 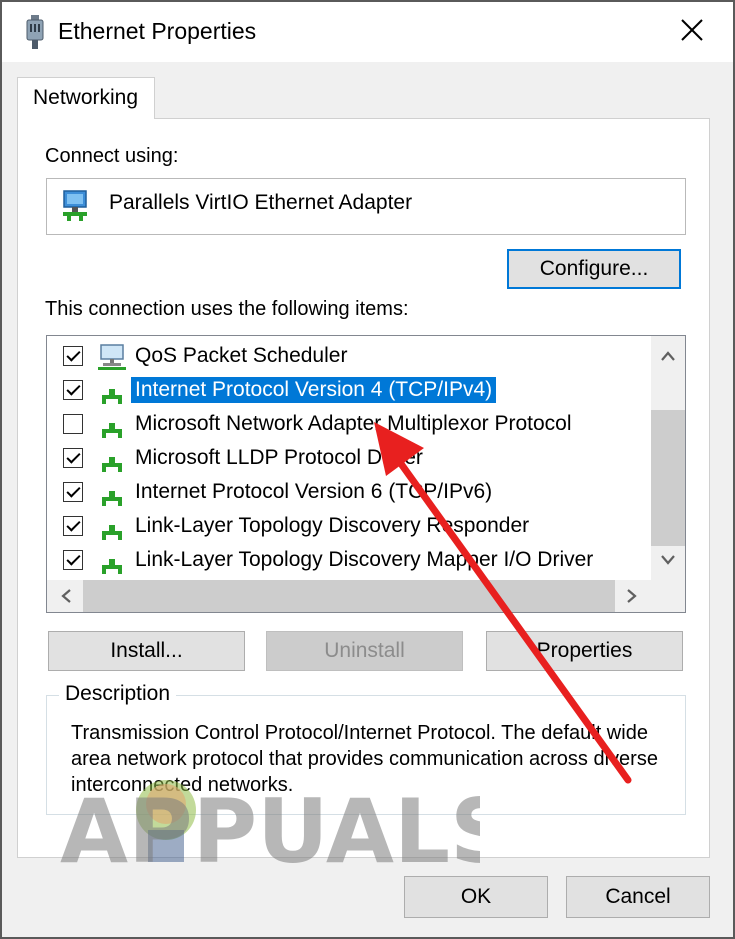 I want to click on tab-networking-label: Networking, so click(x=86, y=97).